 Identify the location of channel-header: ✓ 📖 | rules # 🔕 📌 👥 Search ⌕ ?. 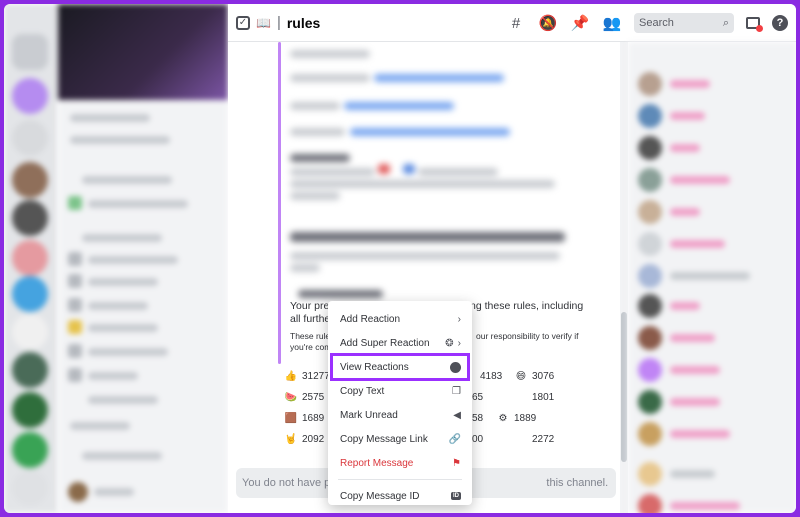
(512, 23).